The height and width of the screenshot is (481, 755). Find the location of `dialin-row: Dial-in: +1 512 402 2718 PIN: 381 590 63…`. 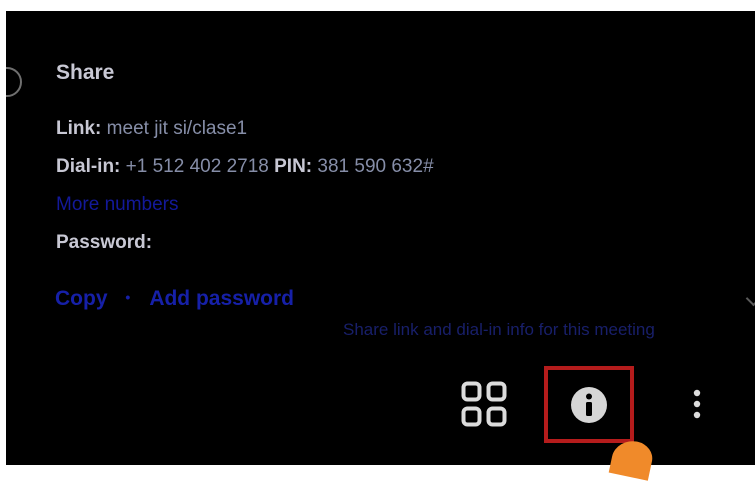

dialin-row: Dial-in: +1 512 402 2718 PIN: 381 590 63… is located at coordinates (245, 167).